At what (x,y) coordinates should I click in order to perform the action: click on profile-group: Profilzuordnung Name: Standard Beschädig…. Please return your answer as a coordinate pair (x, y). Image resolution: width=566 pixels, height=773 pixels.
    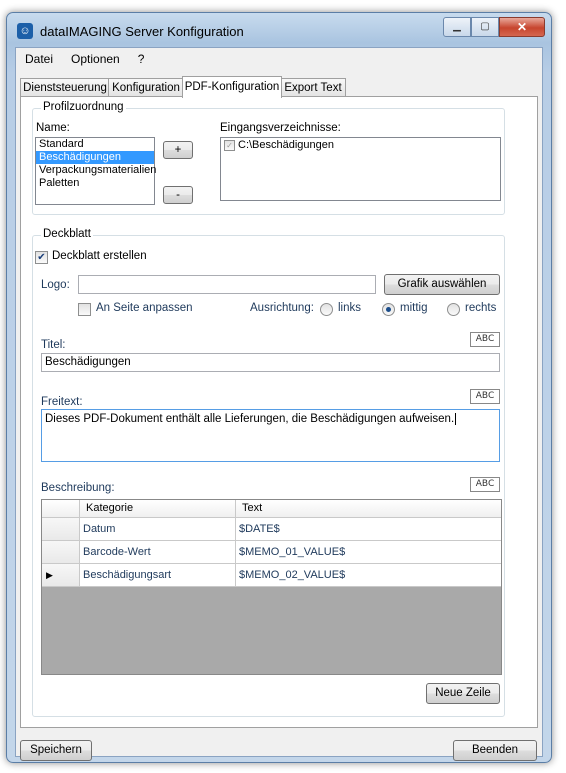
    Looking at the image, I should click on (268, 158).